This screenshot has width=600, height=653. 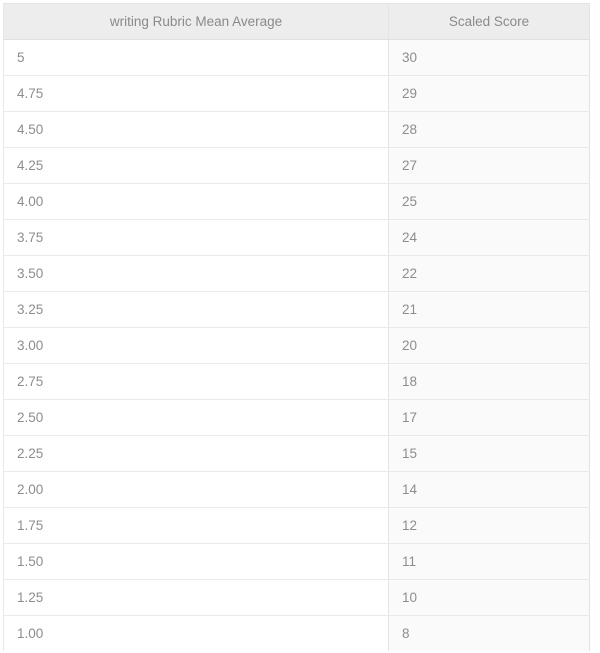 What do you see at coordinates (196, 453) in the screenshot?
I see `cell-rubric-mean-average: 2.25` at bounding box center [196, 453].